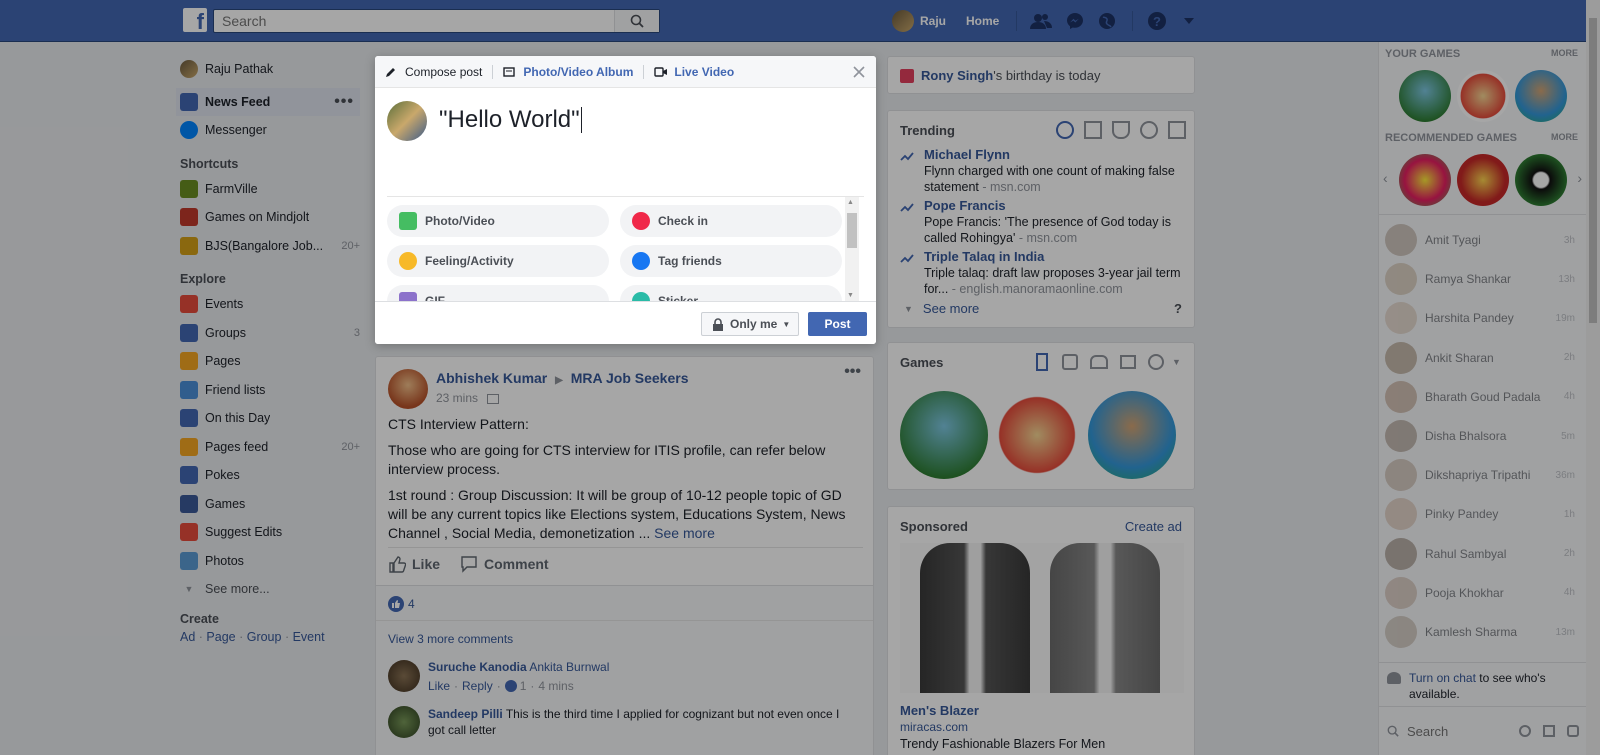 Image resolution: width=1600 pixels, height=755 pixels. Describe the element at coordinates (852, 230) in the screenshot. I see `scrollbar-thumb` at that location.